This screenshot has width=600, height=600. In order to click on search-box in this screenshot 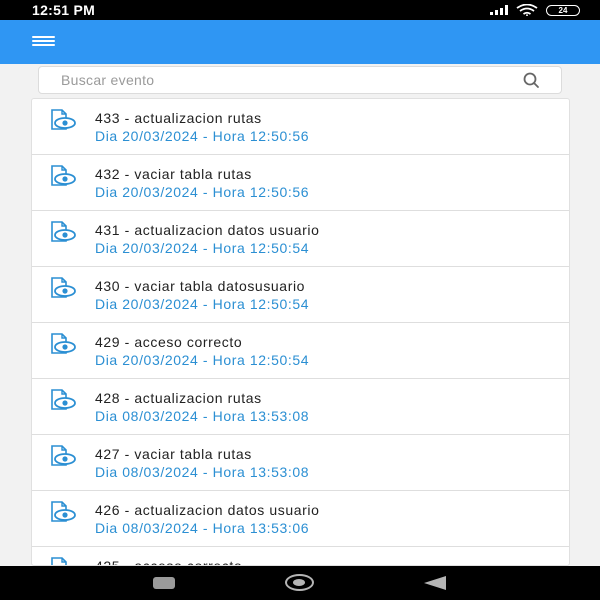, I will do `click(300, 80)`.